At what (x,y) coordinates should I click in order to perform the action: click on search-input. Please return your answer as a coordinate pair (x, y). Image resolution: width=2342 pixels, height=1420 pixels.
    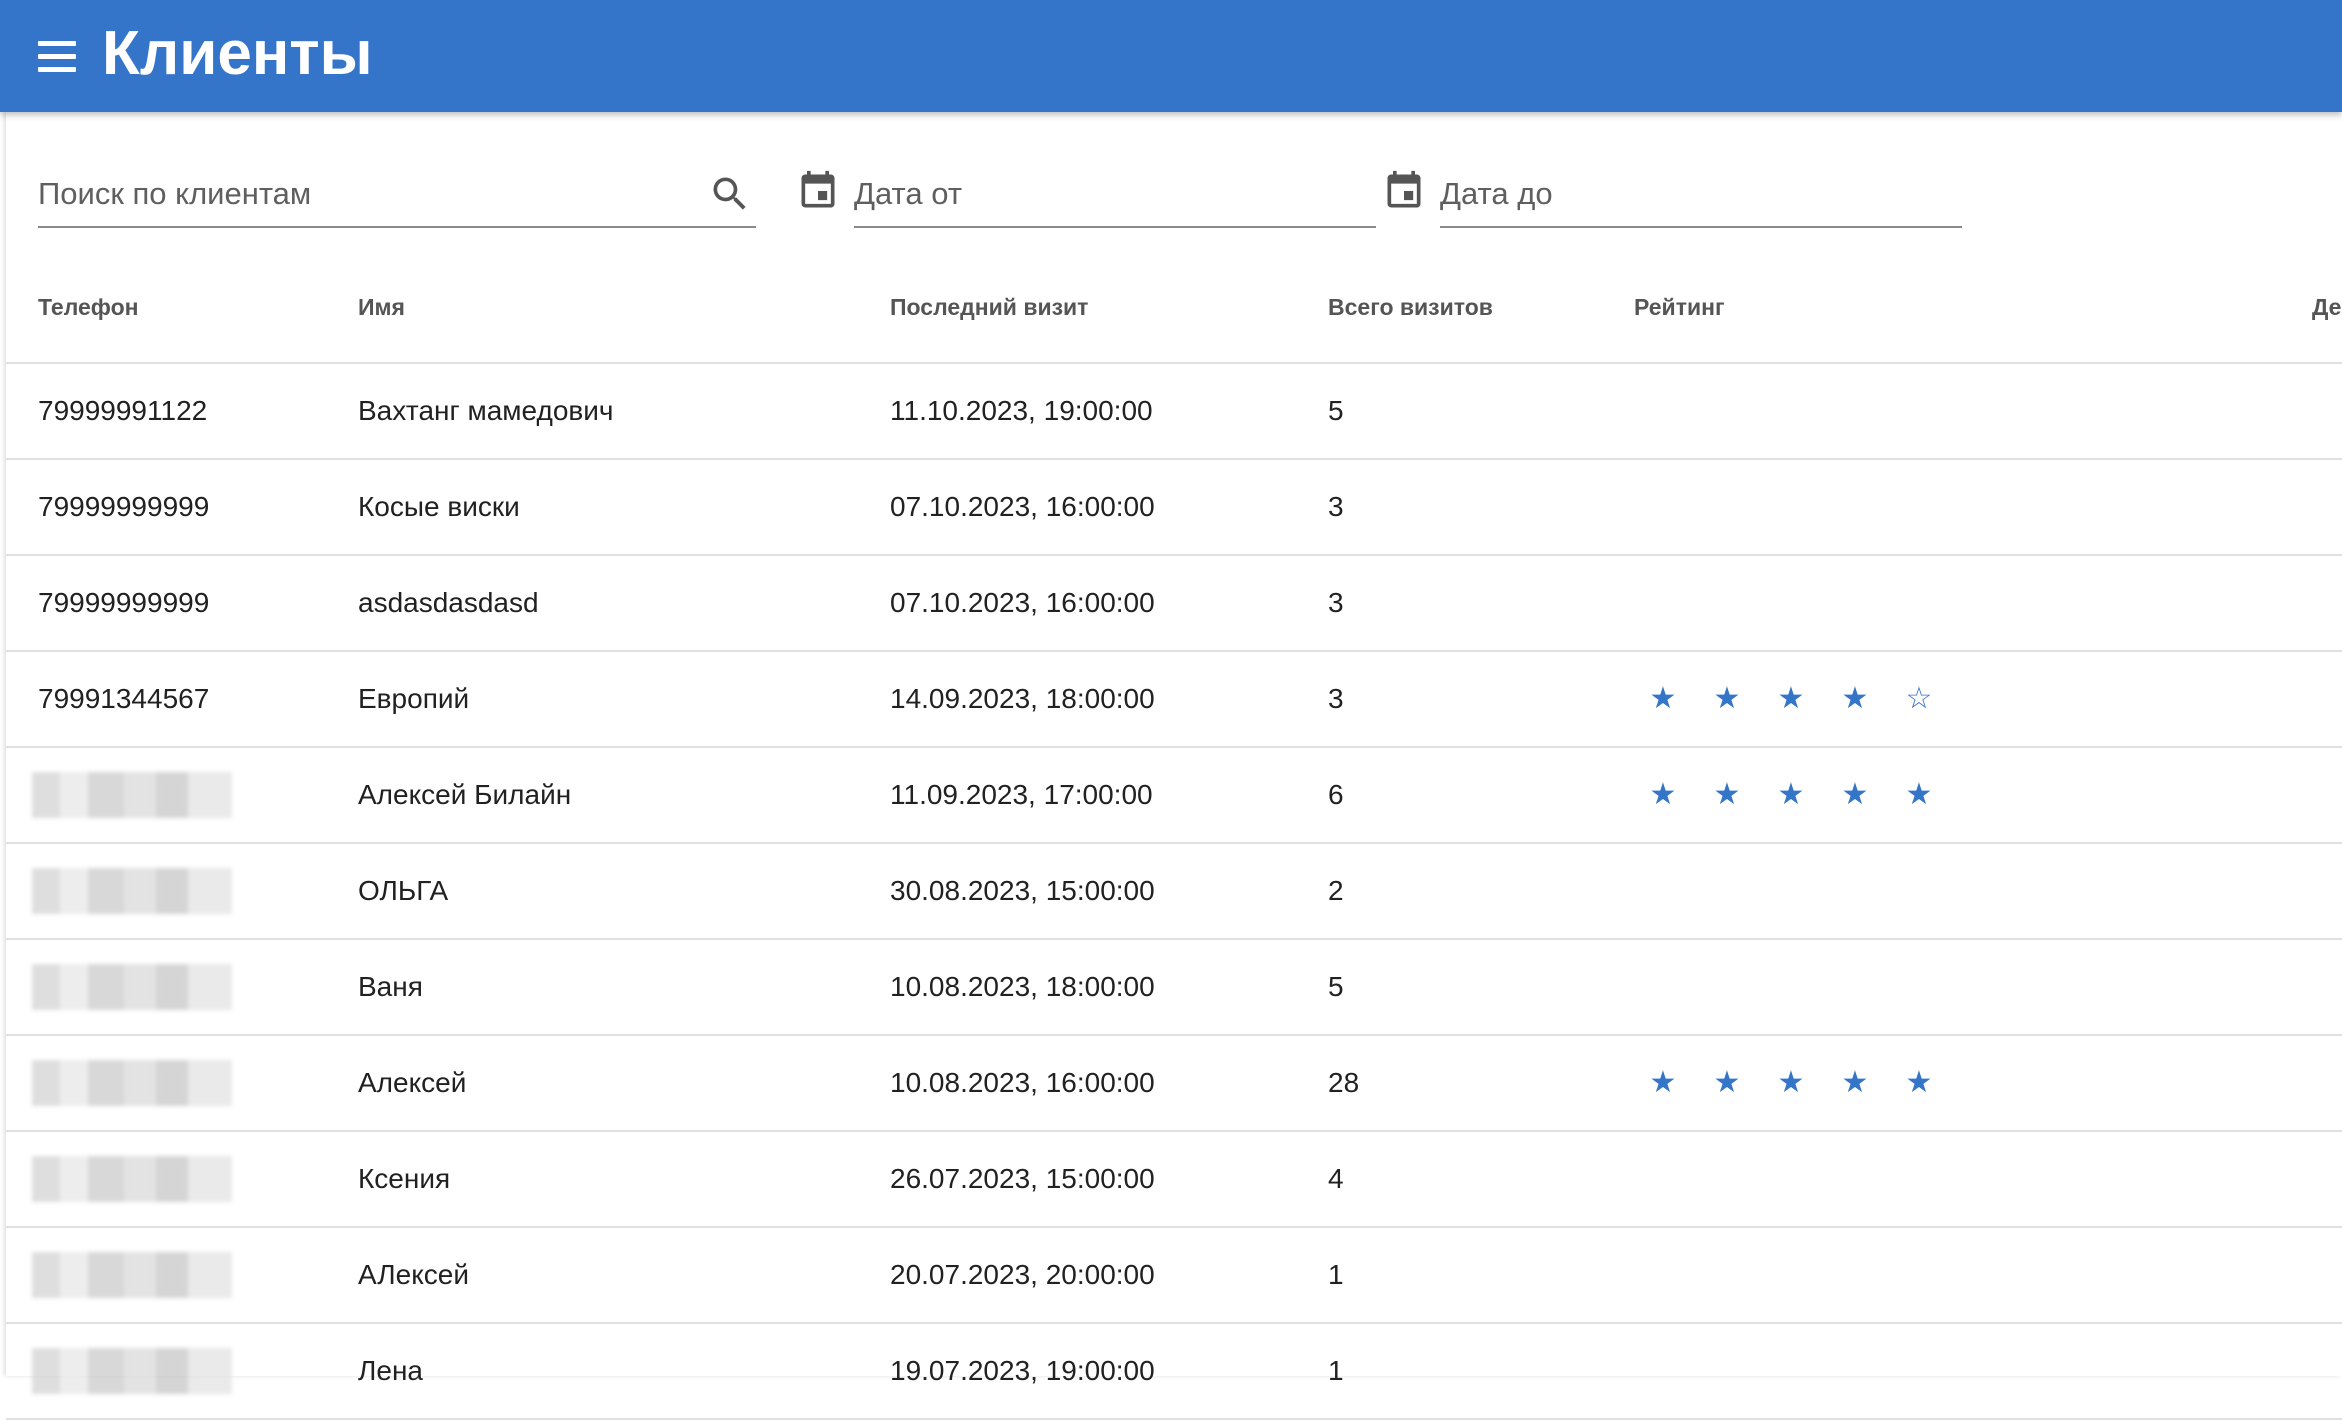
    Looking at the image, I should click on (368, 194).